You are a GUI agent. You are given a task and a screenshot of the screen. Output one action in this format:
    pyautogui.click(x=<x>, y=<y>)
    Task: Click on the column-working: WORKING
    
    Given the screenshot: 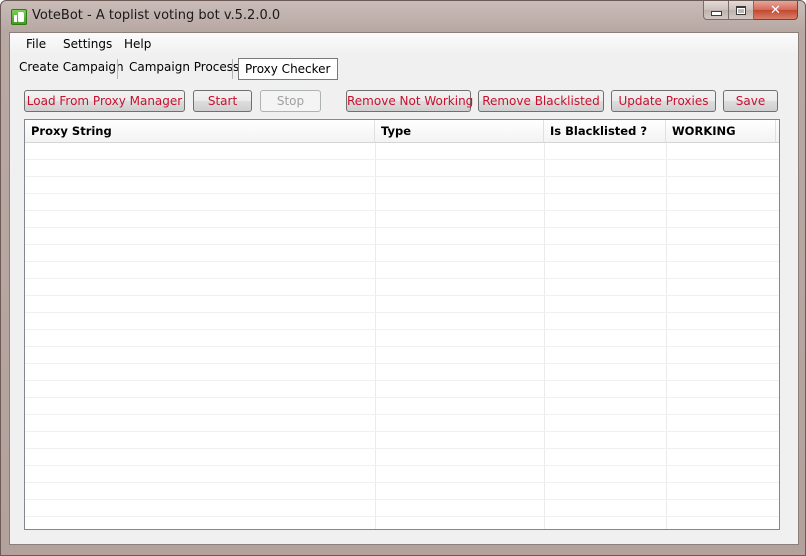 What is the action you would take?
    pyautogui.click(x=721, y=131)
    